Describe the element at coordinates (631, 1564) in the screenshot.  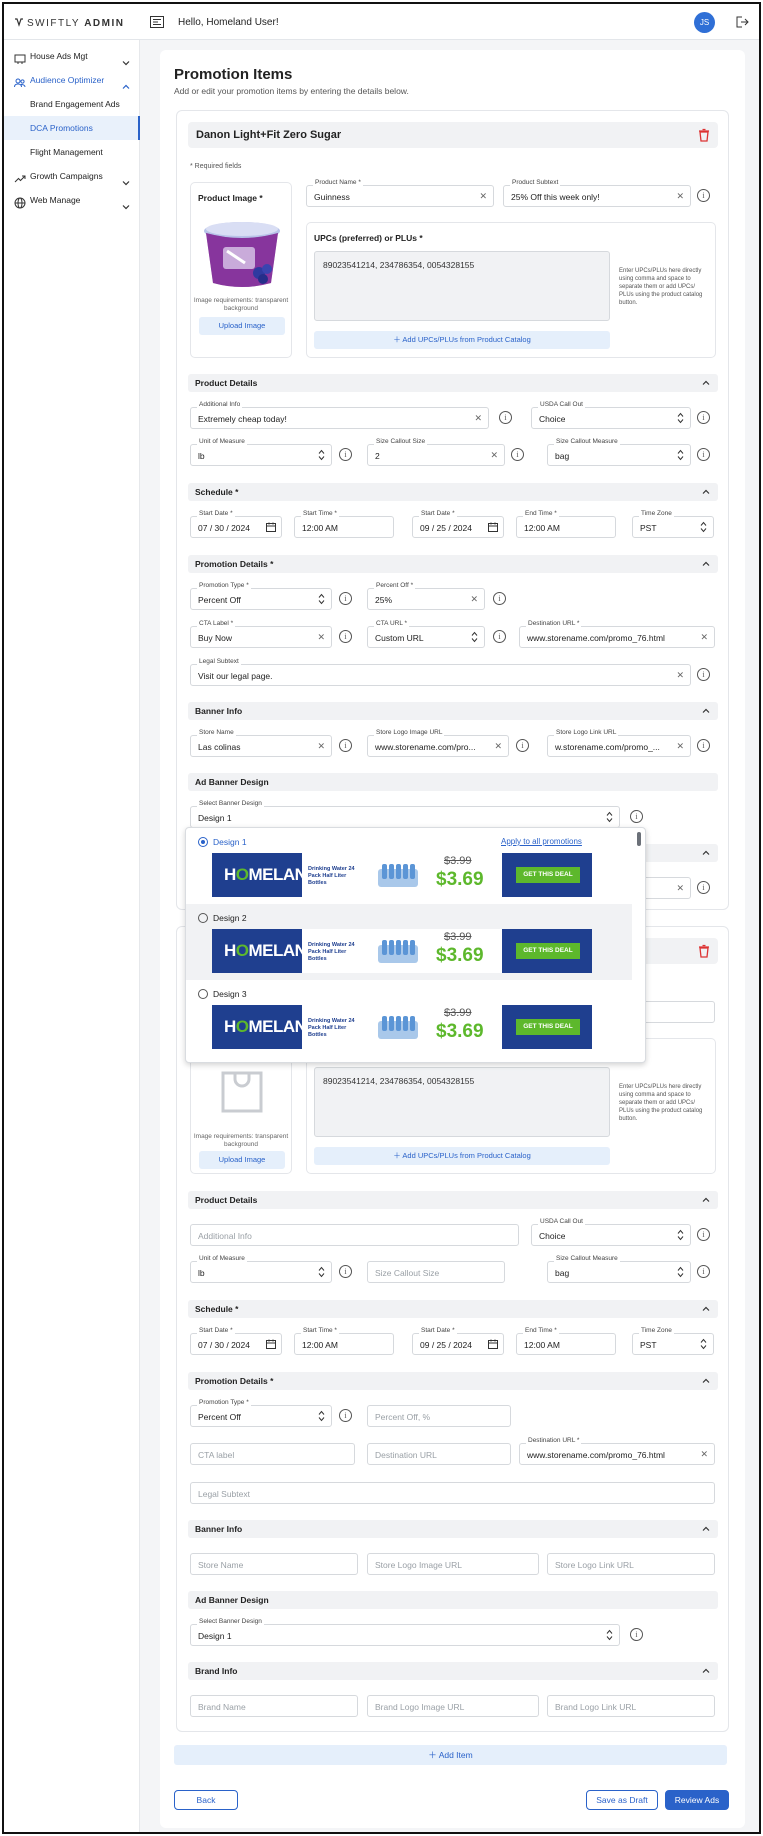
I see `store-logo-link-field-2: Store Logo Link URL` at that location.